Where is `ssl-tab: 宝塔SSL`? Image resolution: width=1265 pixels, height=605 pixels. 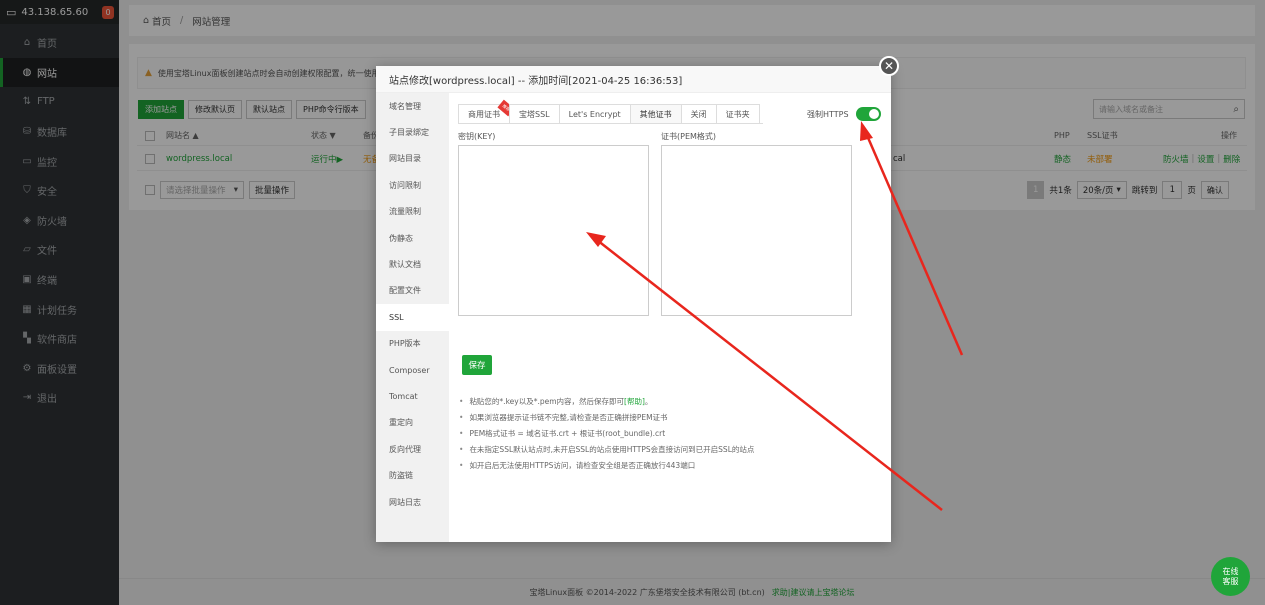
ssl-tab: 宝塔SSL is located at coordinates (534, 114).